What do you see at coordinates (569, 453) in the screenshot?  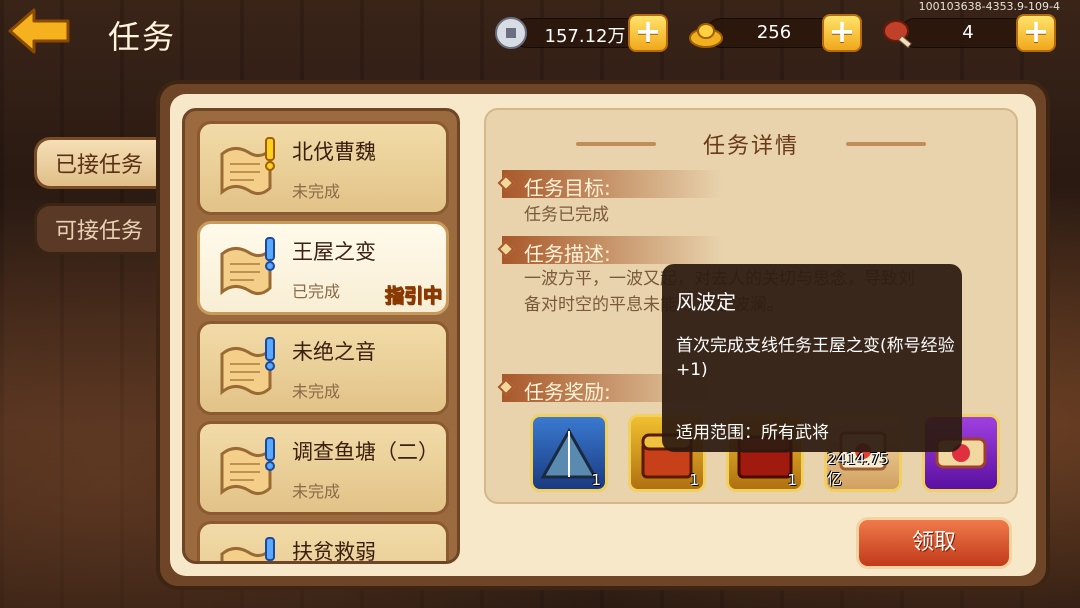 I see `reward-tent: 1` at bounding box center [569, 453].